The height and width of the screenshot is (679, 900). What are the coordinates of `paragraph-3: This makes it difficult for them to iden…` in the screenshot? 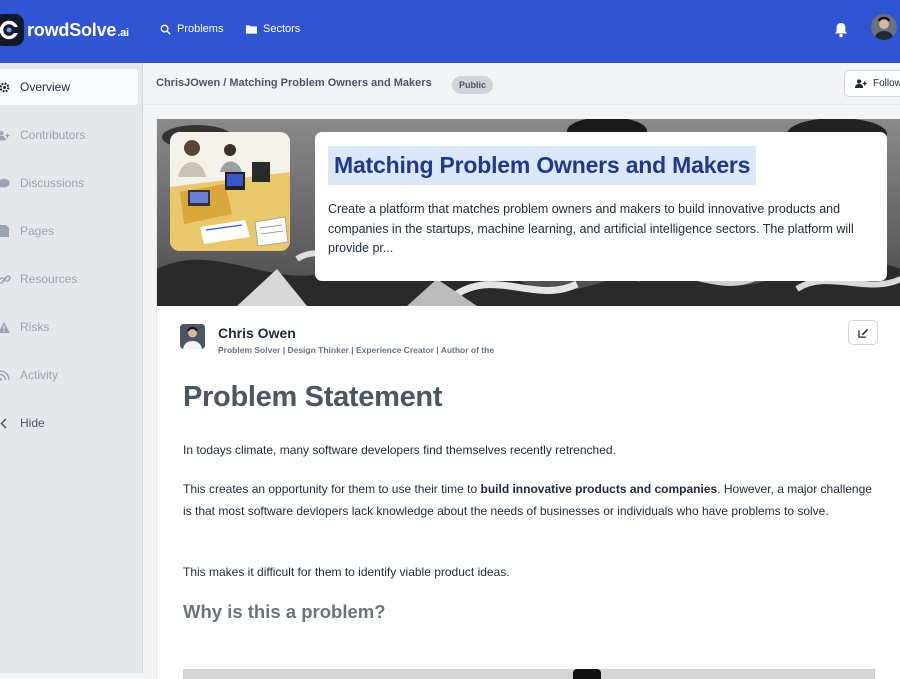 It's located at (346, 572).